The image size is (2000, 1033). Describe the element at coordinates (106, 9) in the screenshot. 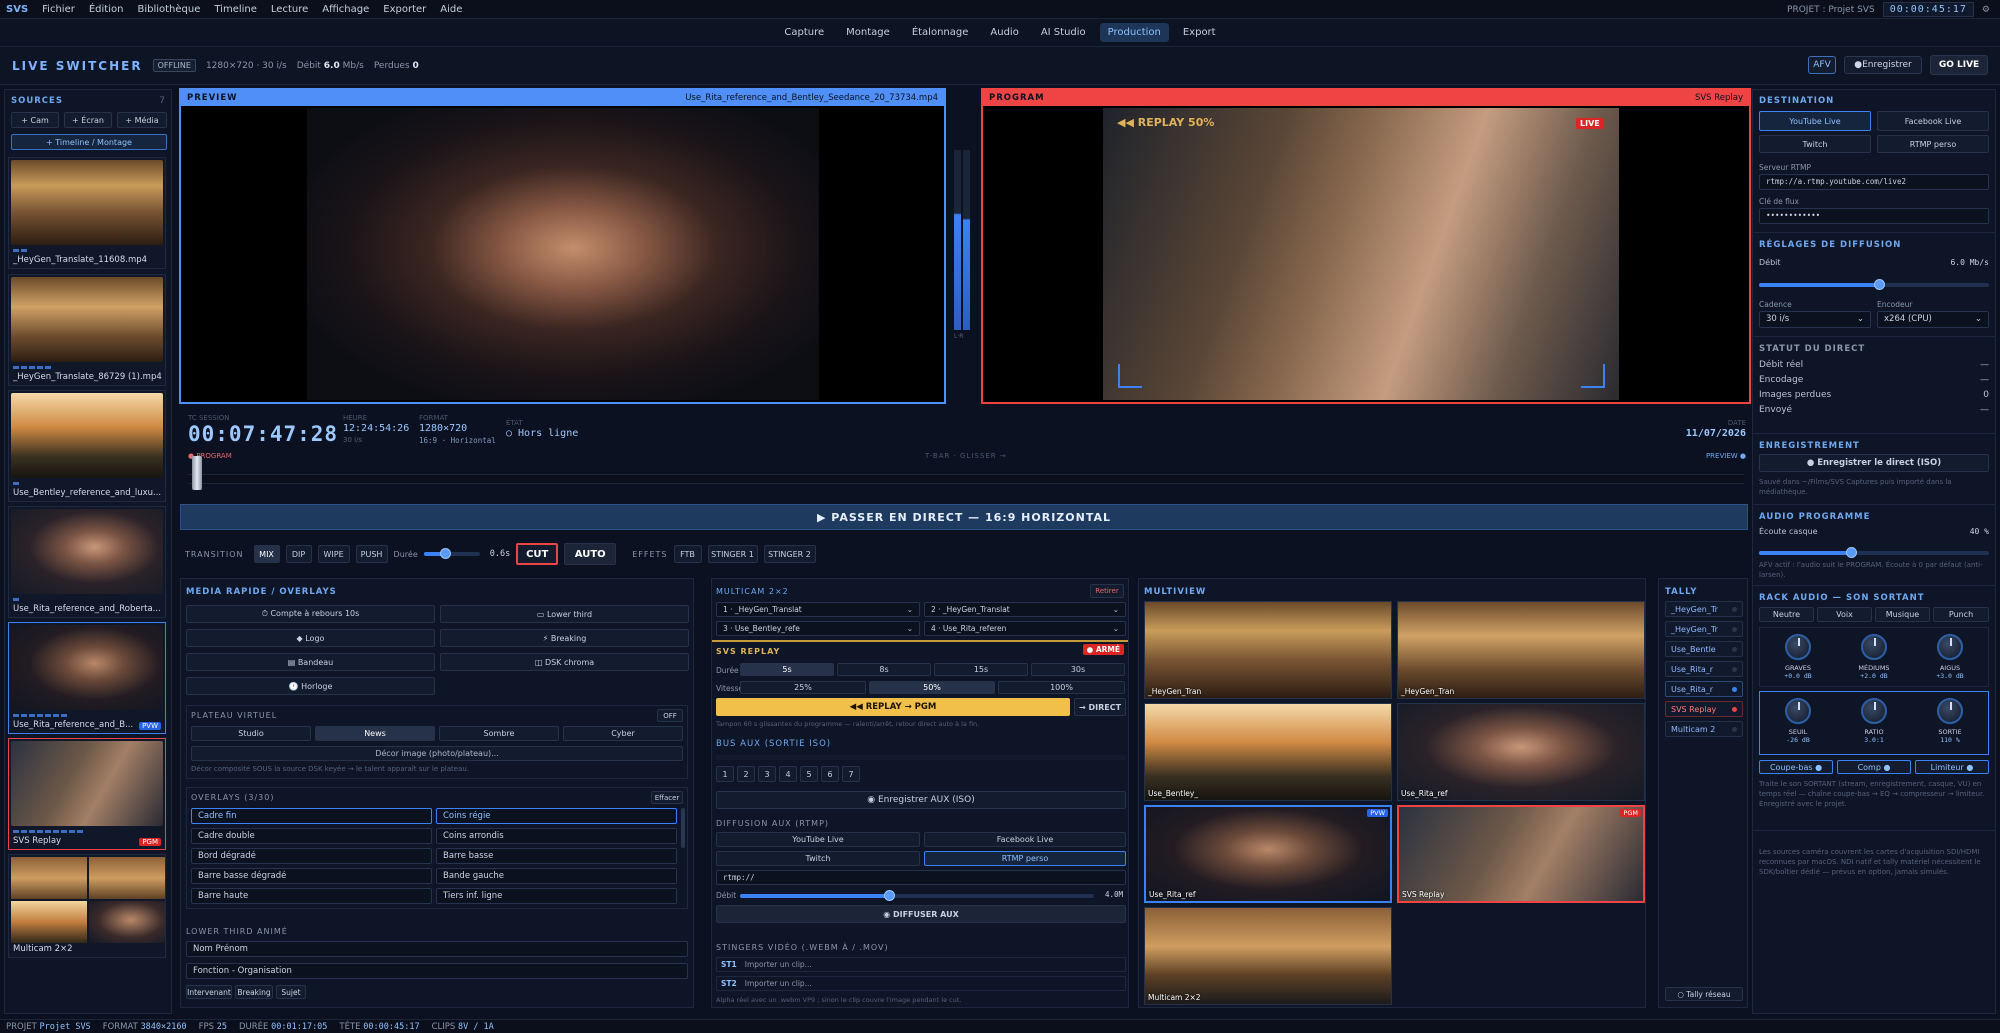

I see `menu-edition: Édition` at that location.